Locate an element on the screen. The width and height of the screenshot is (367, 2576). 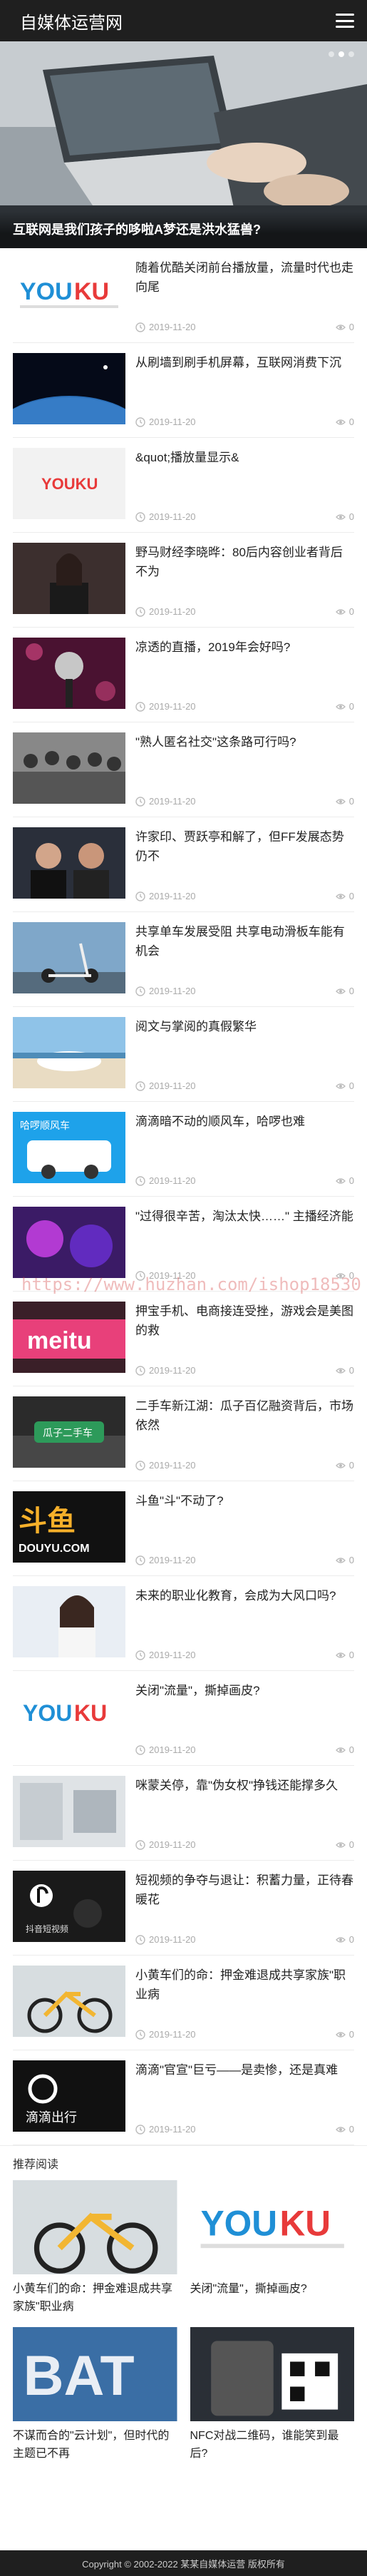
recommend-title: NFC对战二维码，谁能笑到最后? is located at coordinates (272, 2445).